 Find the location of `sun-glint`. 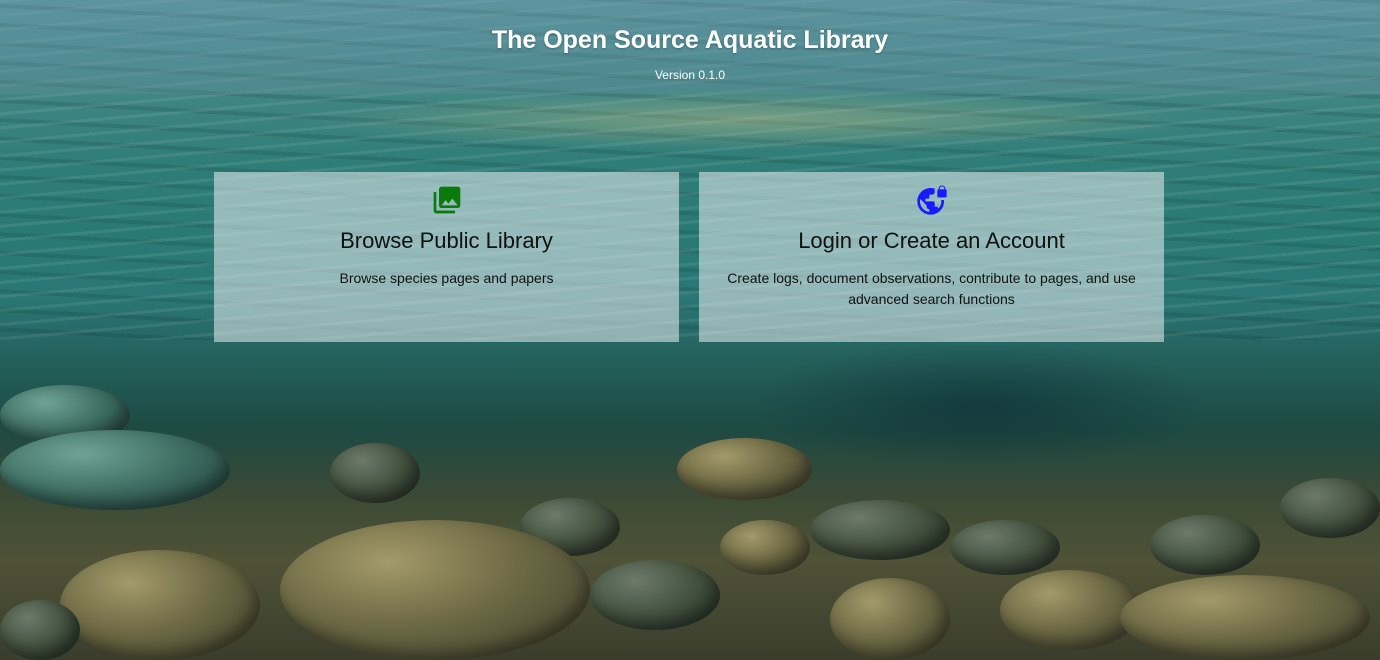

sun-glint is located at coordinates (750, 120).